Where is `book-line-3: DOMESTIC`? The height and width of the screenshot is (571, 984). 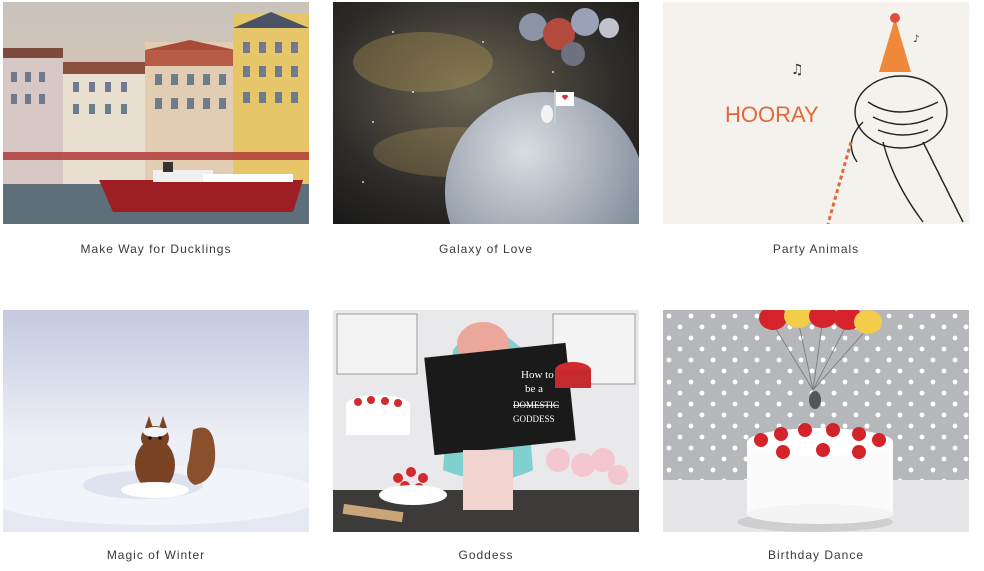 book-line-3: DOMESTIC is located at coordinates (536, 405).